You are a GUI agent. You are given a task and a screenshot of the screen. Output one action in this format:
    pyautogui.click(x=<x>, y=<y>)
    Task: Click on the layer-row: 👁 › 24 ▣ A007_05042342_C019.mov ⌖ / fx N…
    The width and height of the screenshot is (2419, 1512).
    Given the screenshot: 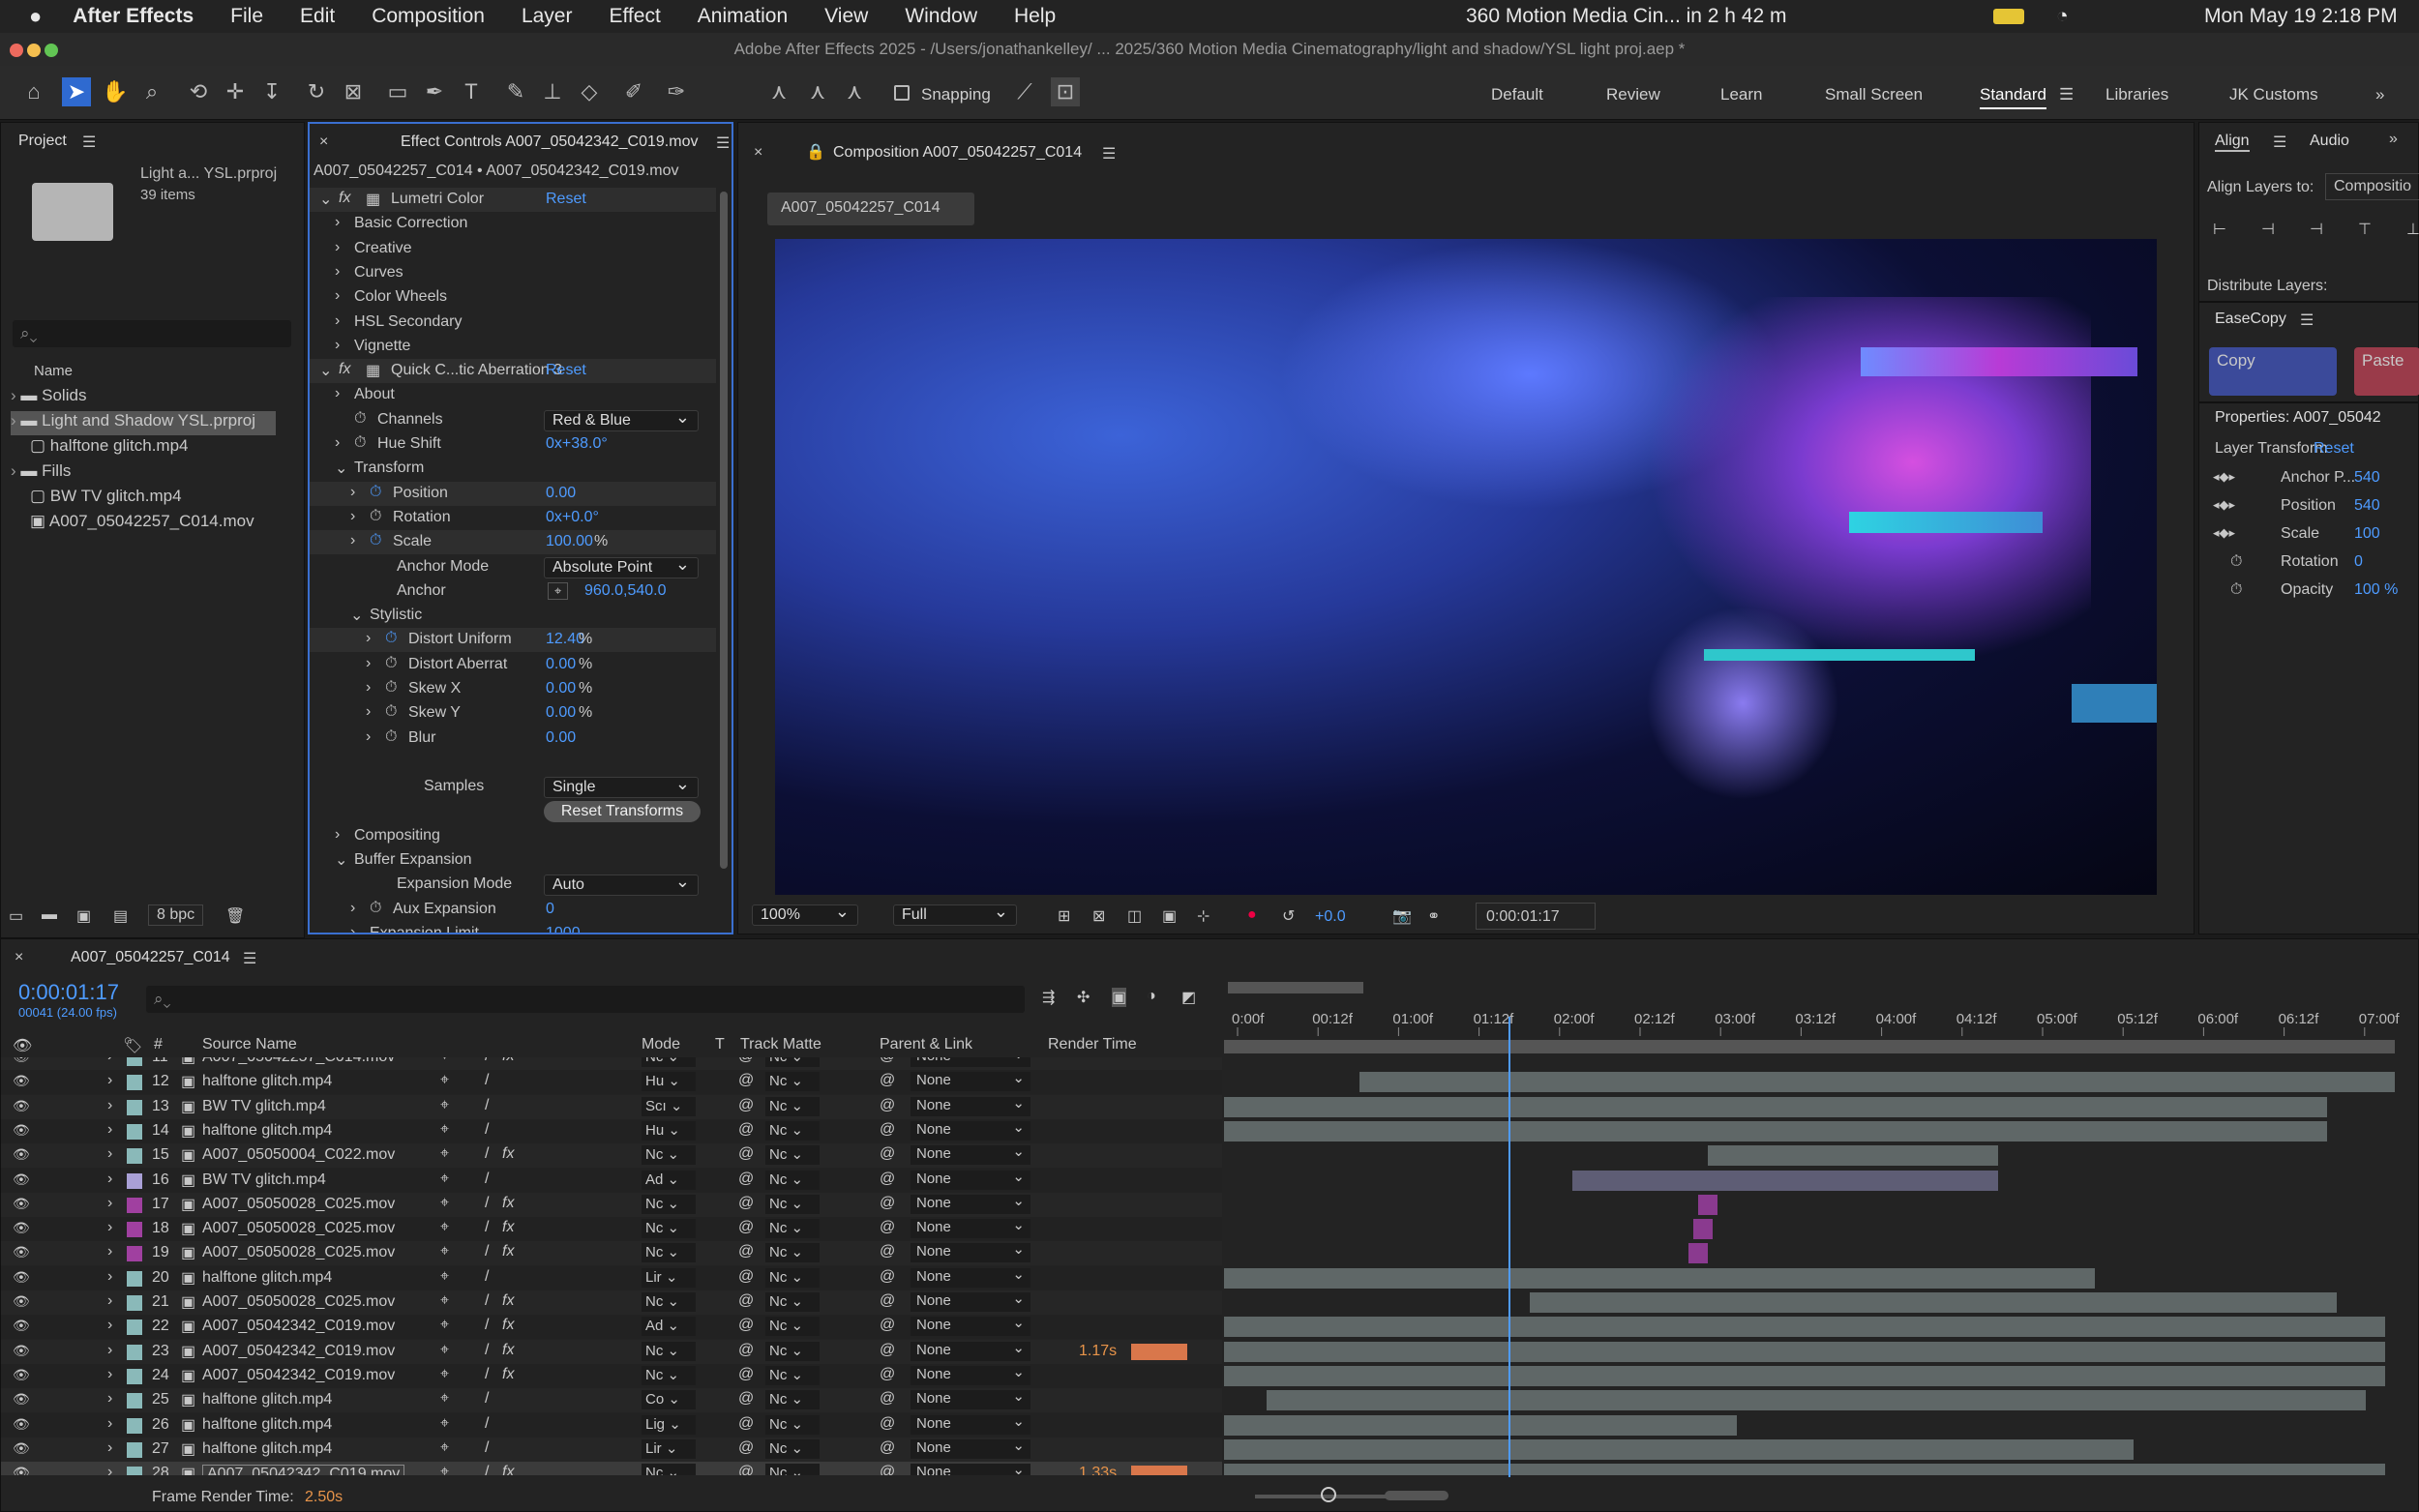 What is the action you would take?
    pyautogui.click(x=611, y=1376)
    